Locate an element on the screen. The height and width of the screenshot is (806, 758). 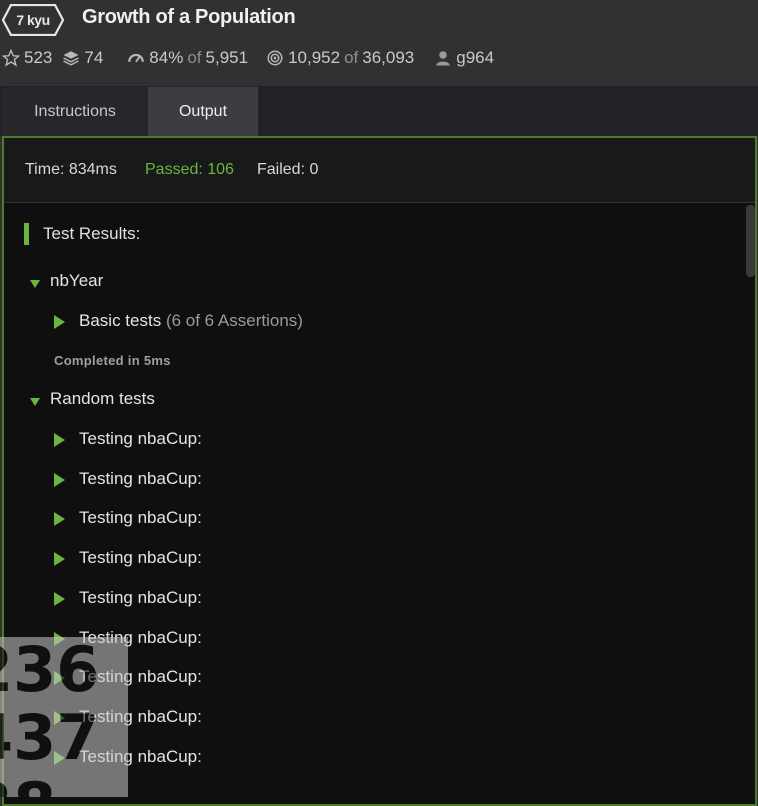
completed-count: 10,952 is located at coordinates (314, 57).